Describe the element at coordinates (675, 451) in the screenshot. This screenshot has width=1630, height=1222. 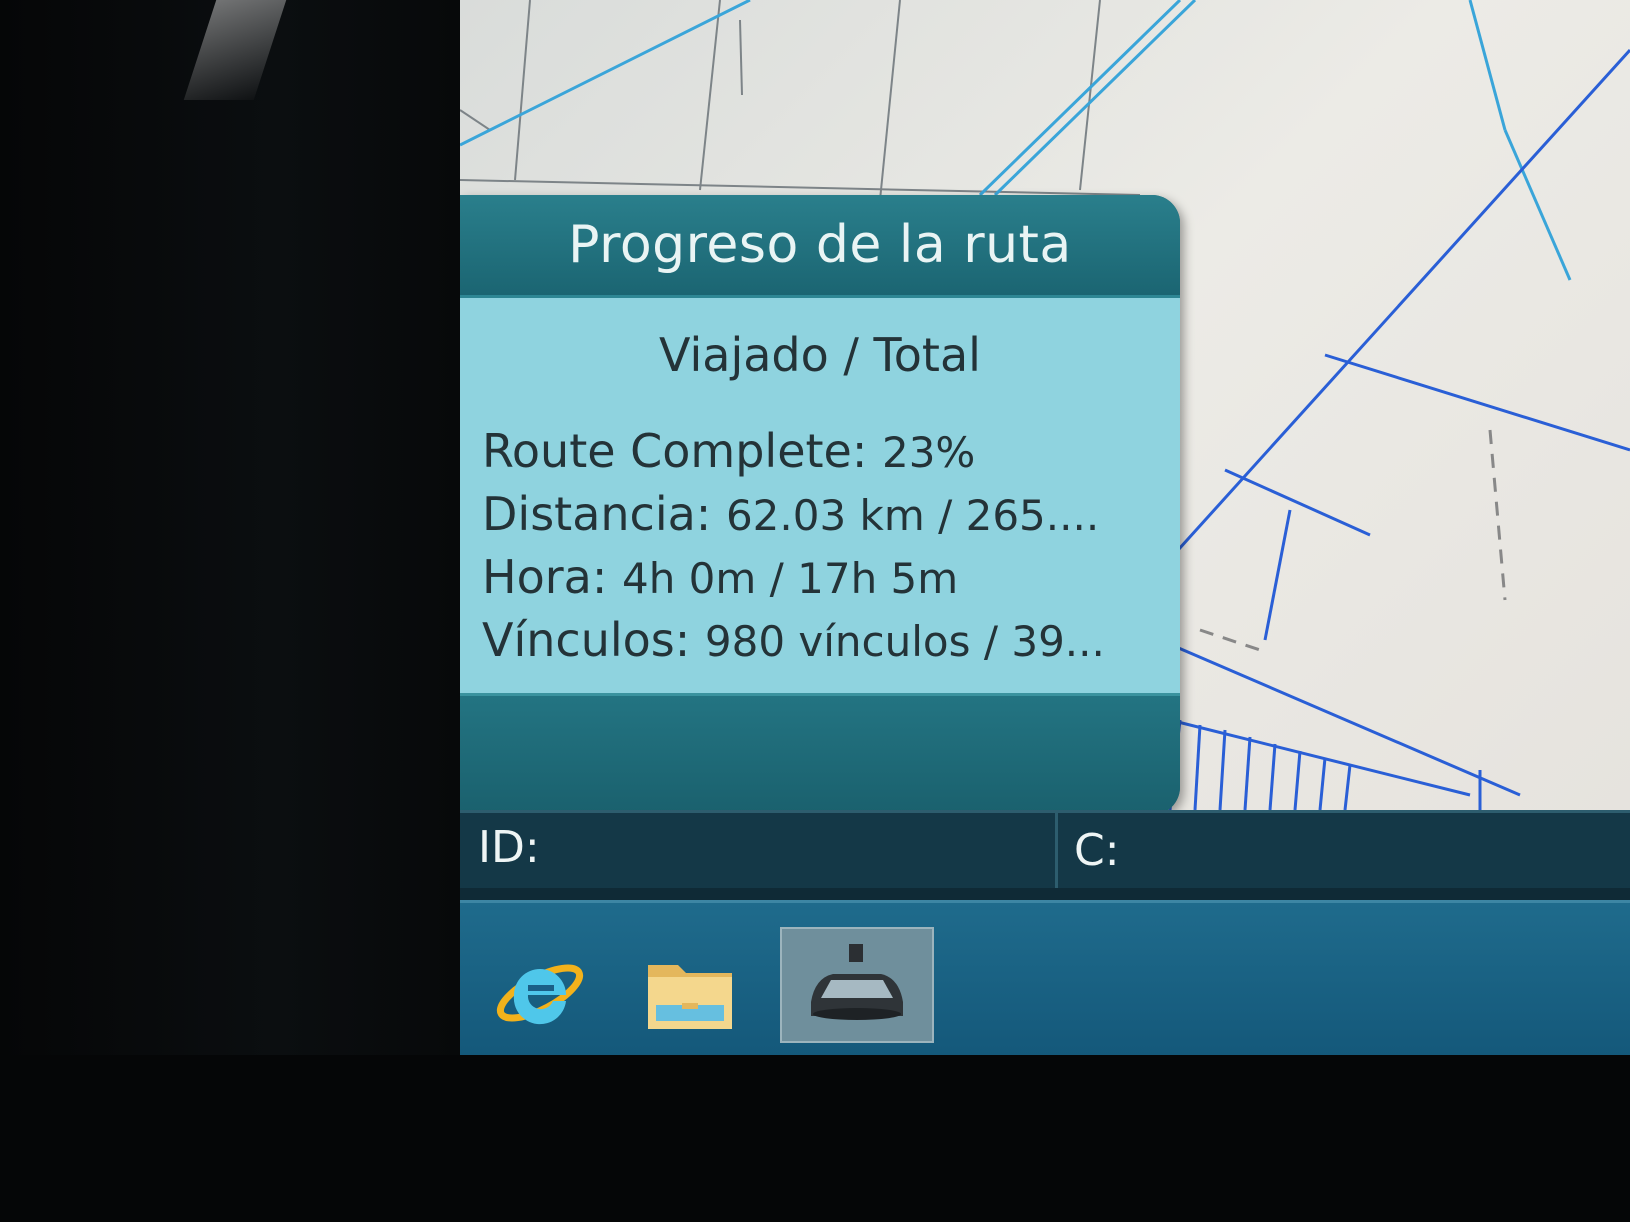
I see `route-complete-label: Route Complete:` at that location.